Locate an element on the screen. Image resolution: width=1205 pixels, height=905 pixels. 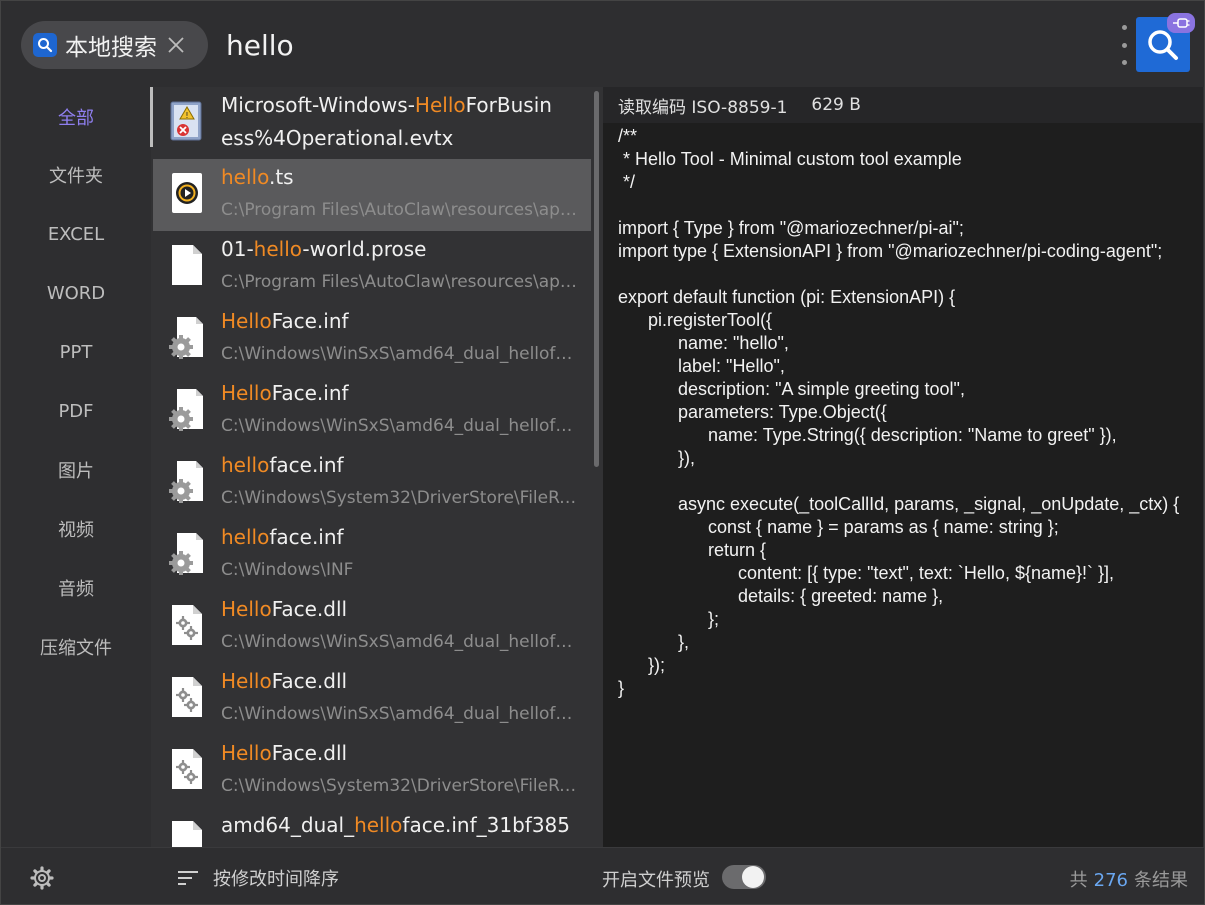
result-count-number: 276 is located at coordinates (1110, 880).